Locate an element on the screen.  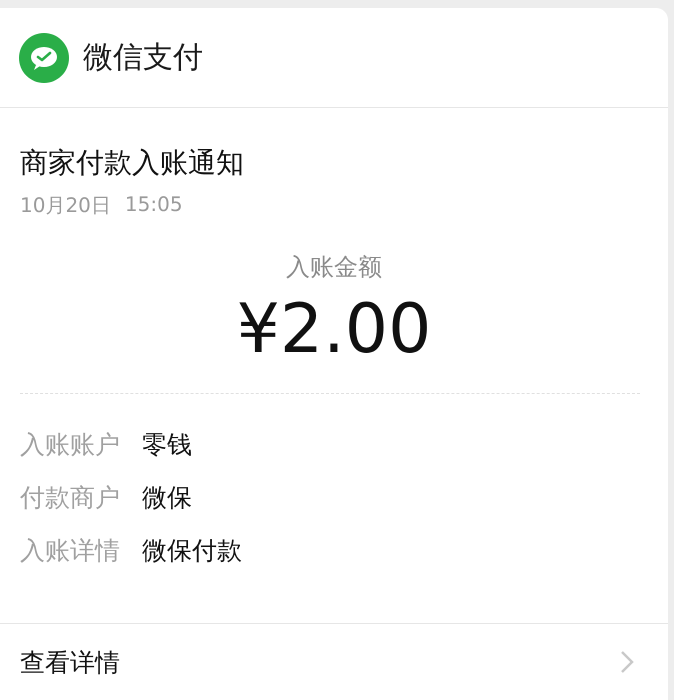
notice-title: 商家付款入账通知 is located at coordinates (132, 163).